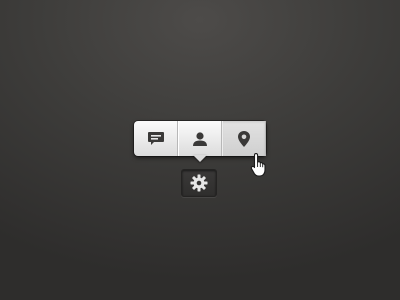  I want to click on comment-button, so click(156, 138).